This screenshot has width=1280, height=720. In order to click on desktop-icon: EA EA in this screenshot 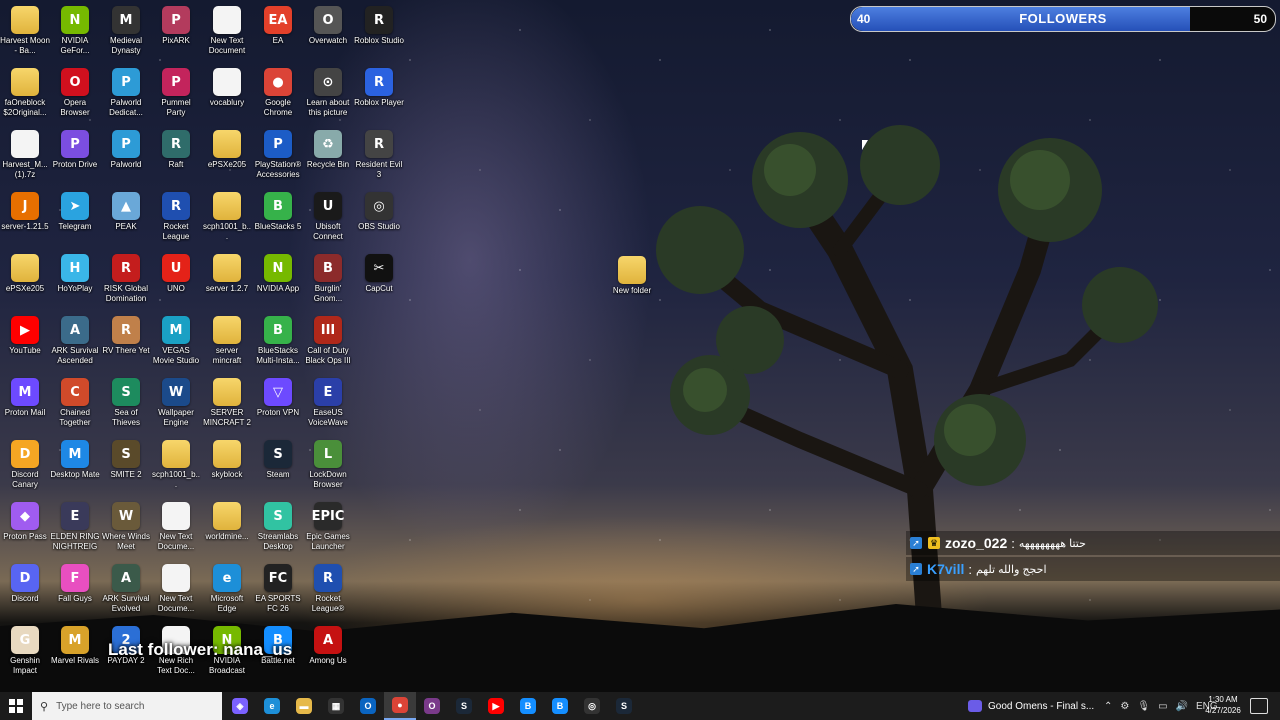, I will do `click(278, 32)`.